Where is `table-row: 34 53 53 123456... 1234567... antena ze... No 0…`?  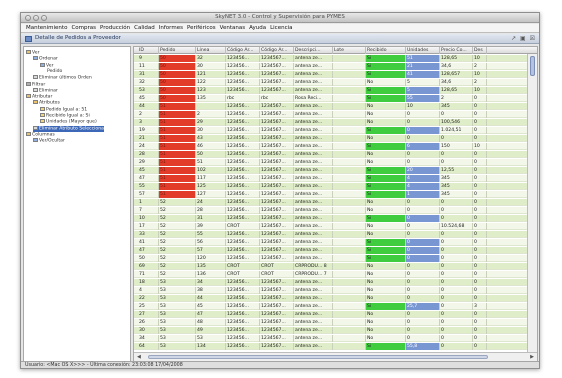
table-row: 34 53 53 123456... 1234567... antena ze... No 0… is located at coordinates (330, 338).